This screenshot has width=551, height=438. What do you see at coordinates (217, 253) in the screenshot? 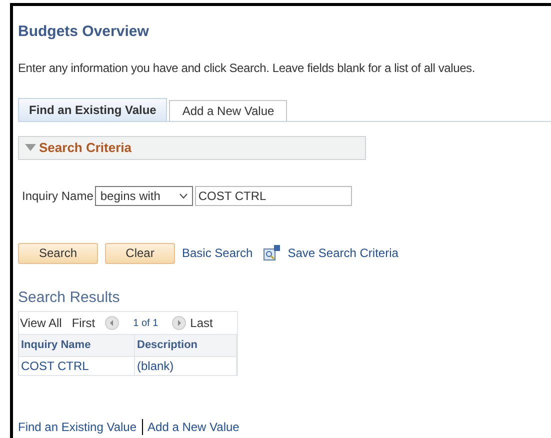
I see `basic-search-link: Basic Search` at bounding box center [217, 253].